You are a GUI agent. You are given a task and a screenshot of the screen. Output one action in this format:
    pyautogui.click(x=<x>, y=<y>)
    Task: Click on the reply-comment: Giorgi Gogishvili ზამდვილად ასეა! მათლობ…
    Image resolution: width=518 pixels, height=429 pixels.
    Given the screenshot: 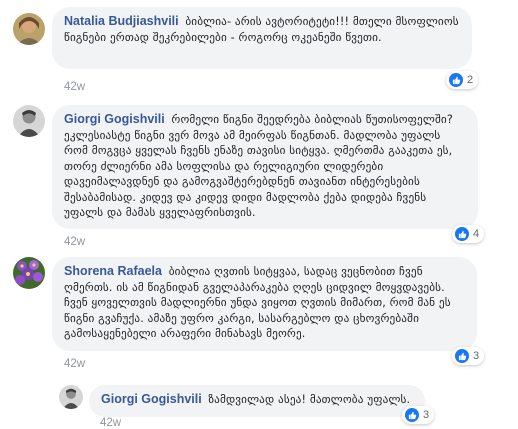 What is the action you would take?
    pyautogui.click(x=259, y=400)
    